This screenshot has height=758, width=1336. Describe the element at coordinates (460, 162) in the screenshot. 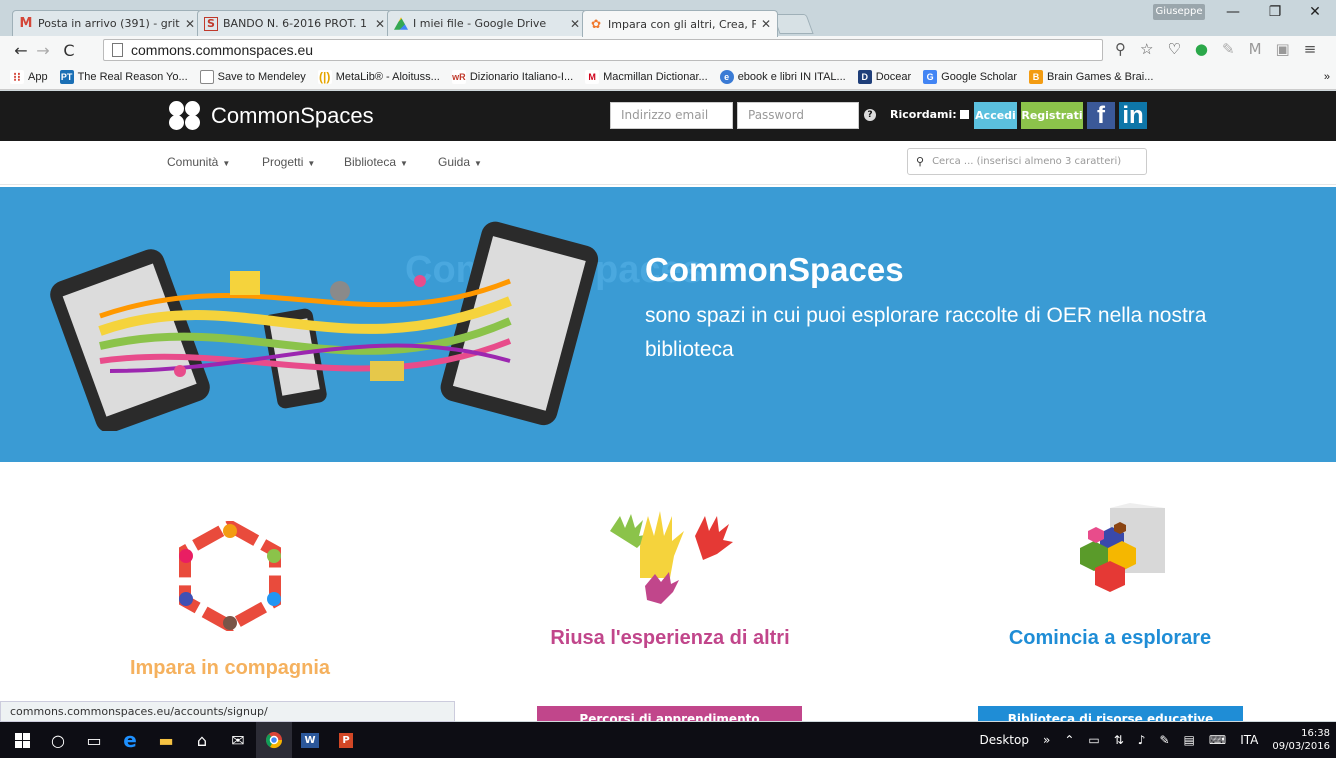

I see `nav-guida: Guida ▼` at that location.